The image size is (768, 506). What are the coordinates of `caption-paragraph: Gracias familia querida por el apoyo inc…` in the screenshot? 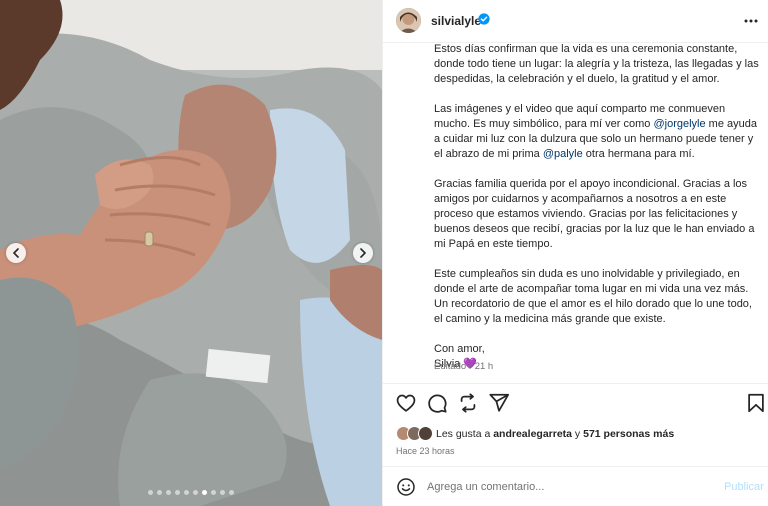 It's located at (594, 214).